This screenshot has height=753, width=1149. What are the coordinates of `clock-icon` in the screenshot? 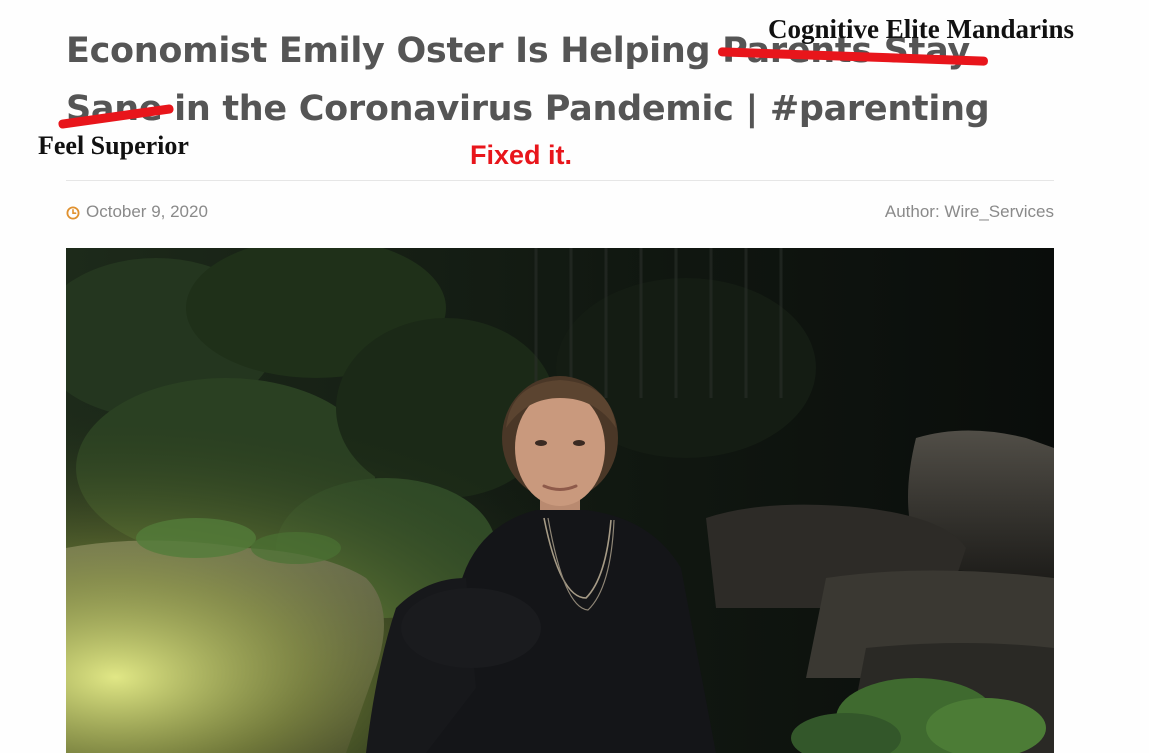 It's located at (73, 212).